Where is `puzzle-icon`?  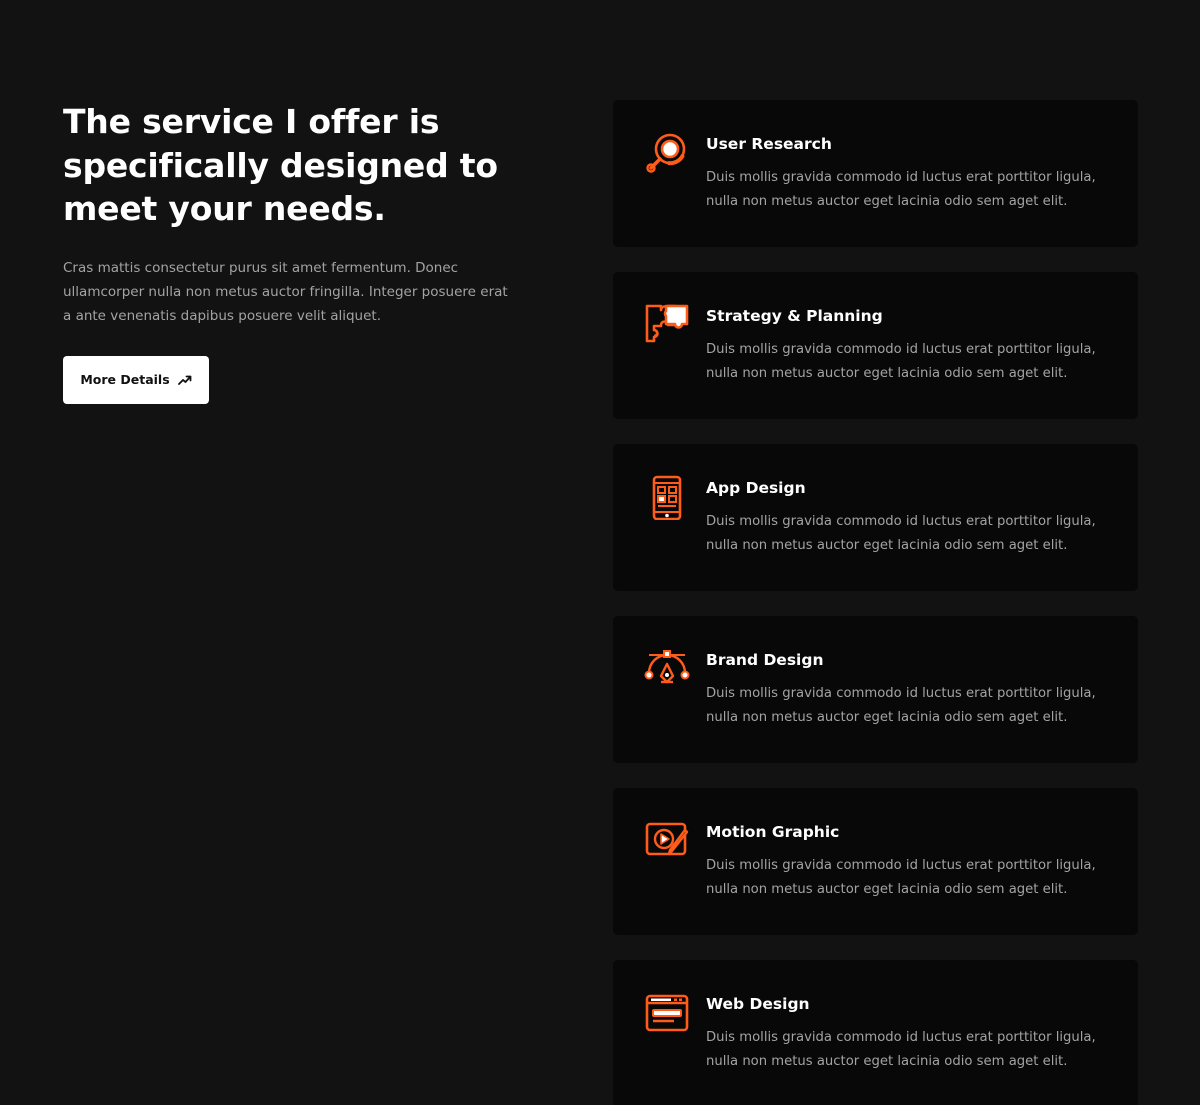
puzzle-icon is located at coordinates (667, 325).